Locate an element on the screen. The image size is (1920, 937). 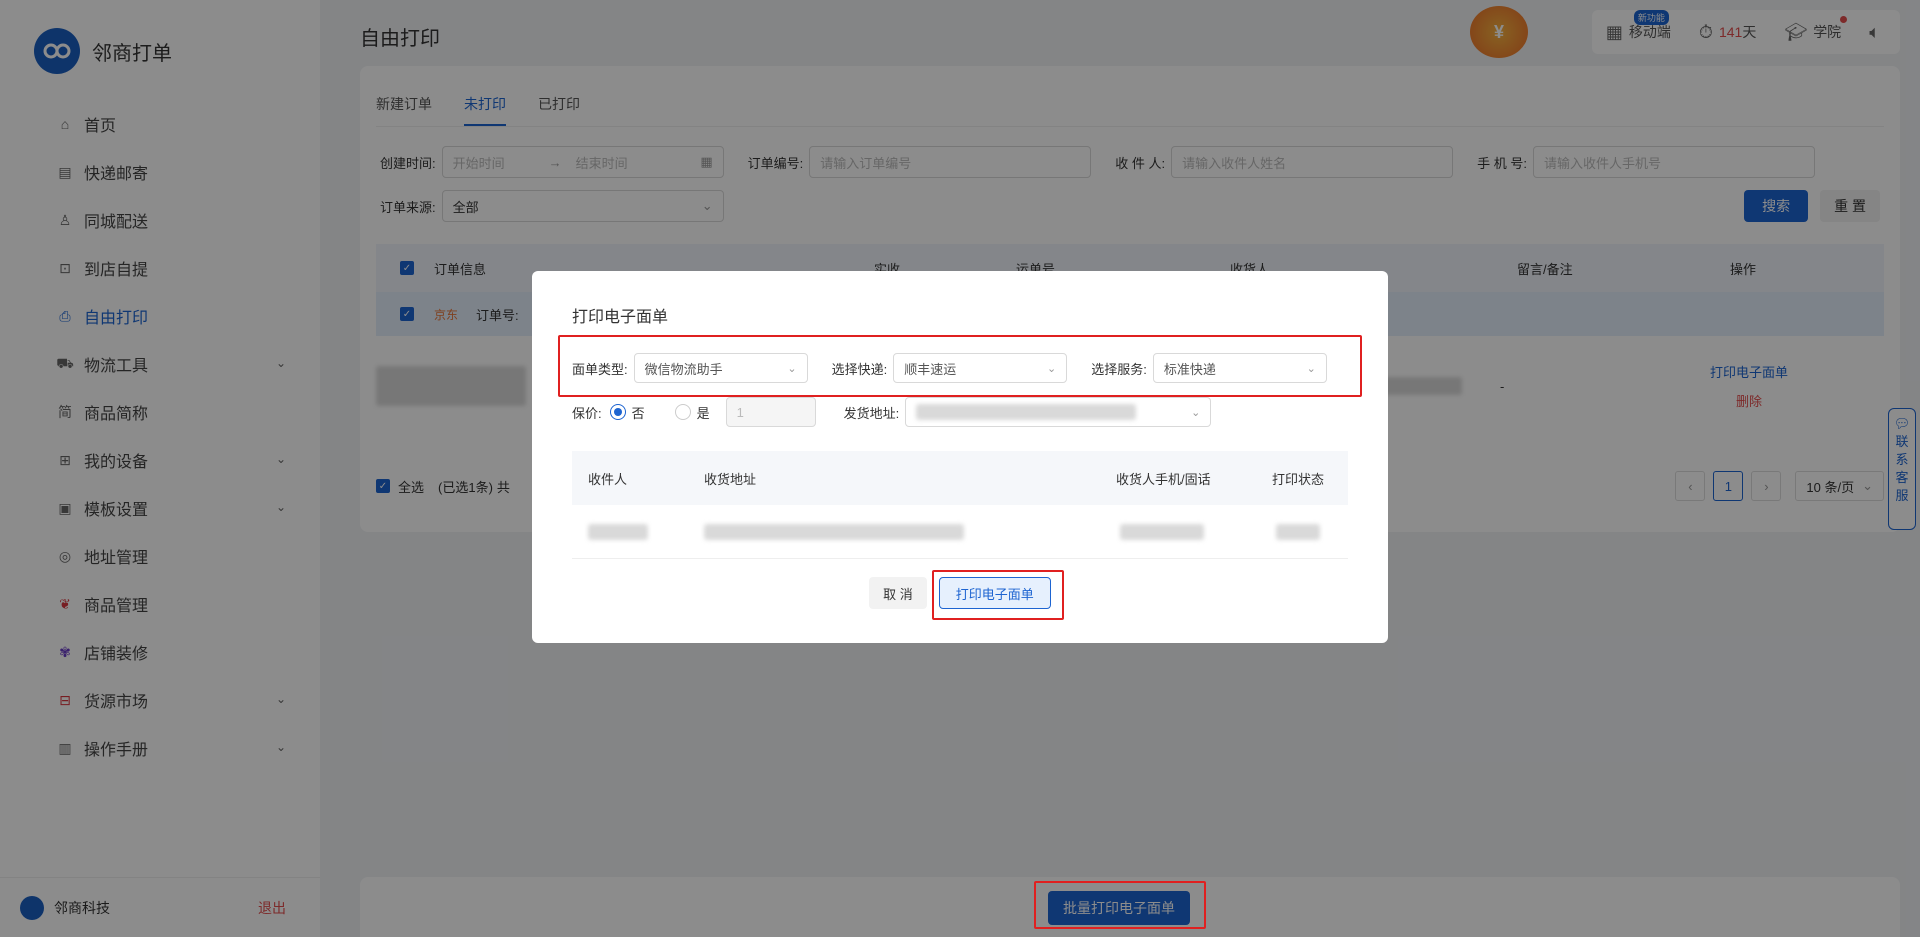
col-phone: 收货人手机/固话 is located at coordinates (1163, 479).